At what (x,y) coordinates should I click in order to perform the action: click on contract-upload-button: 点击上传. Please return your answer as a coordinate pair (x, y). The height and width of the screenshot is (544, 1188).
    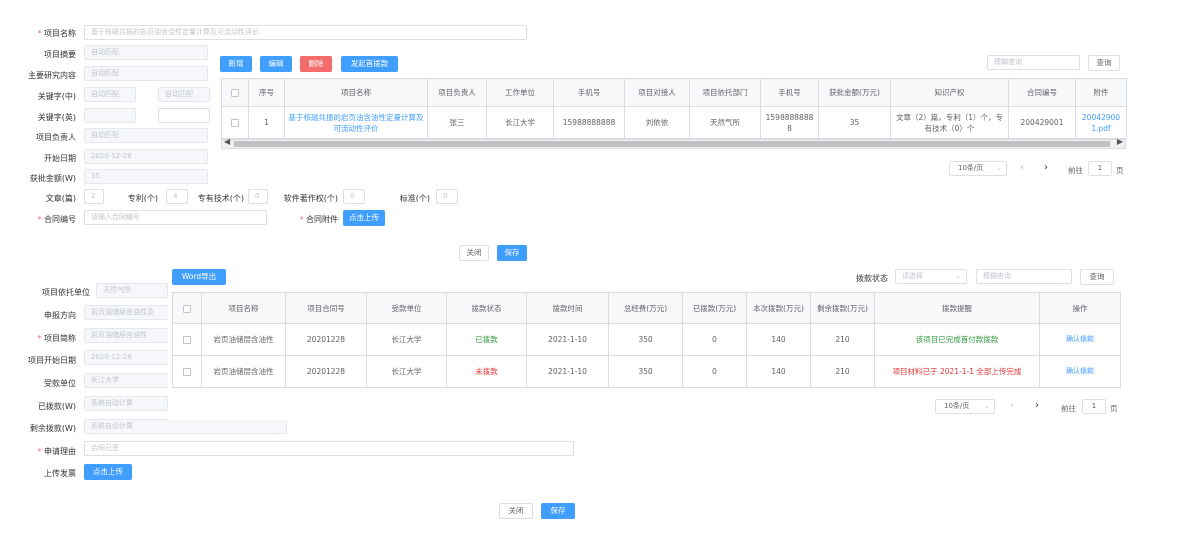
    Looking at the image, I should click on (364, 218).